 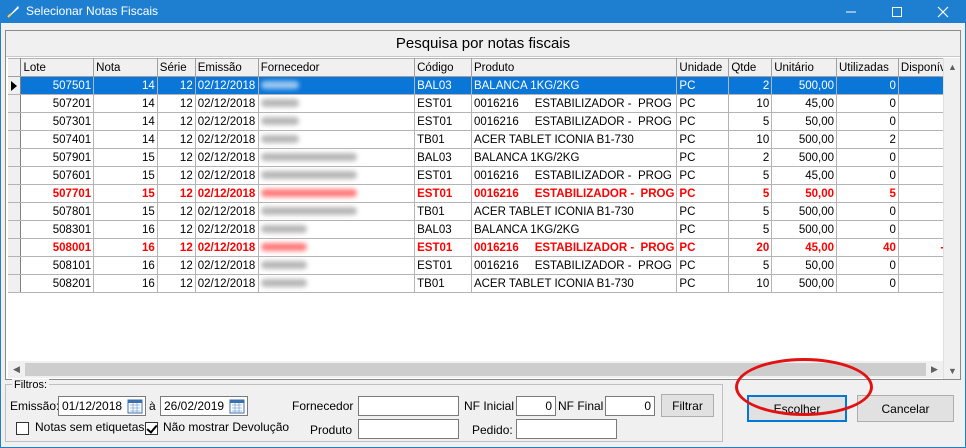 I want to click on column-header-fornecedor: Fornecedor, so click(x=337, y=67).